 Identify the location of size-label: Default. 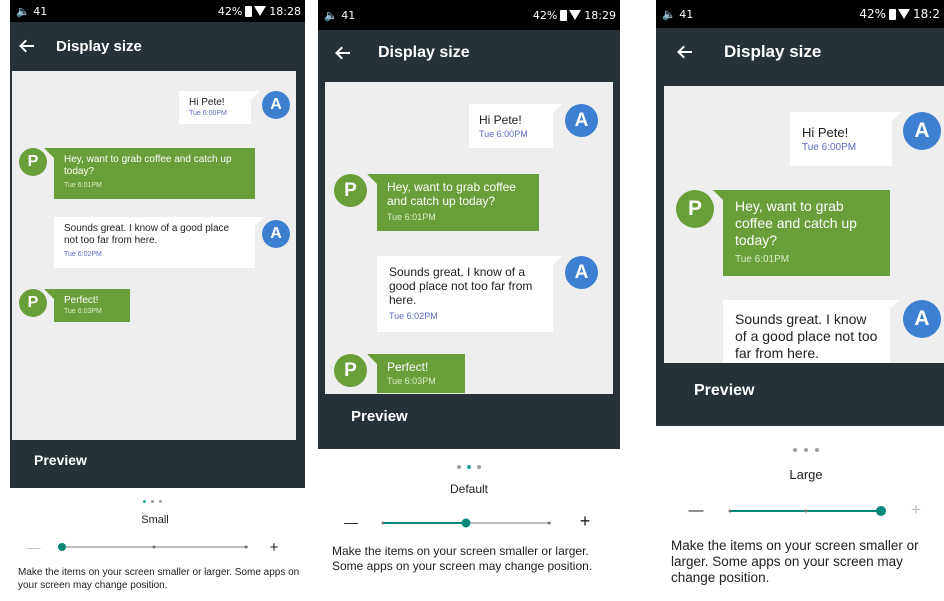
(469, 489).